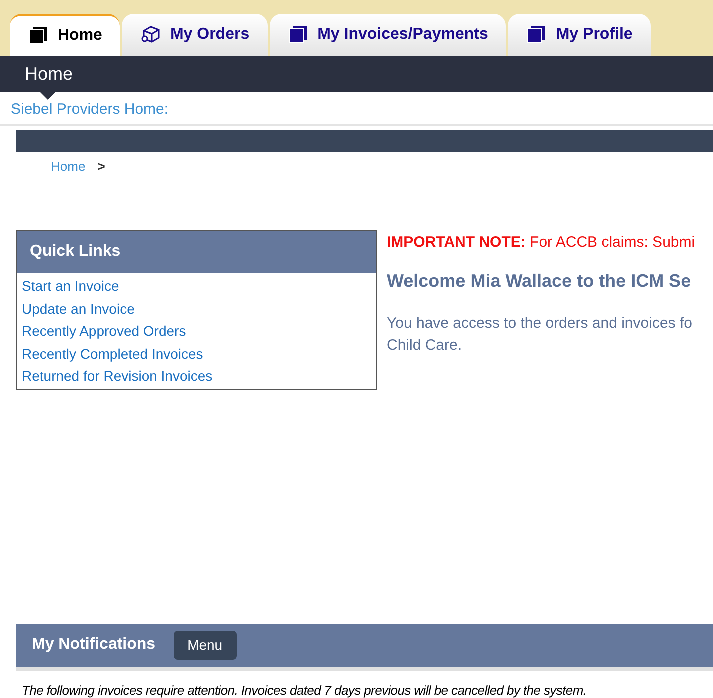  What do you see at coordinates (68, 167) in the screenshot?
I see `breadcrumb-link: Home` at bounding box center [68, 167].